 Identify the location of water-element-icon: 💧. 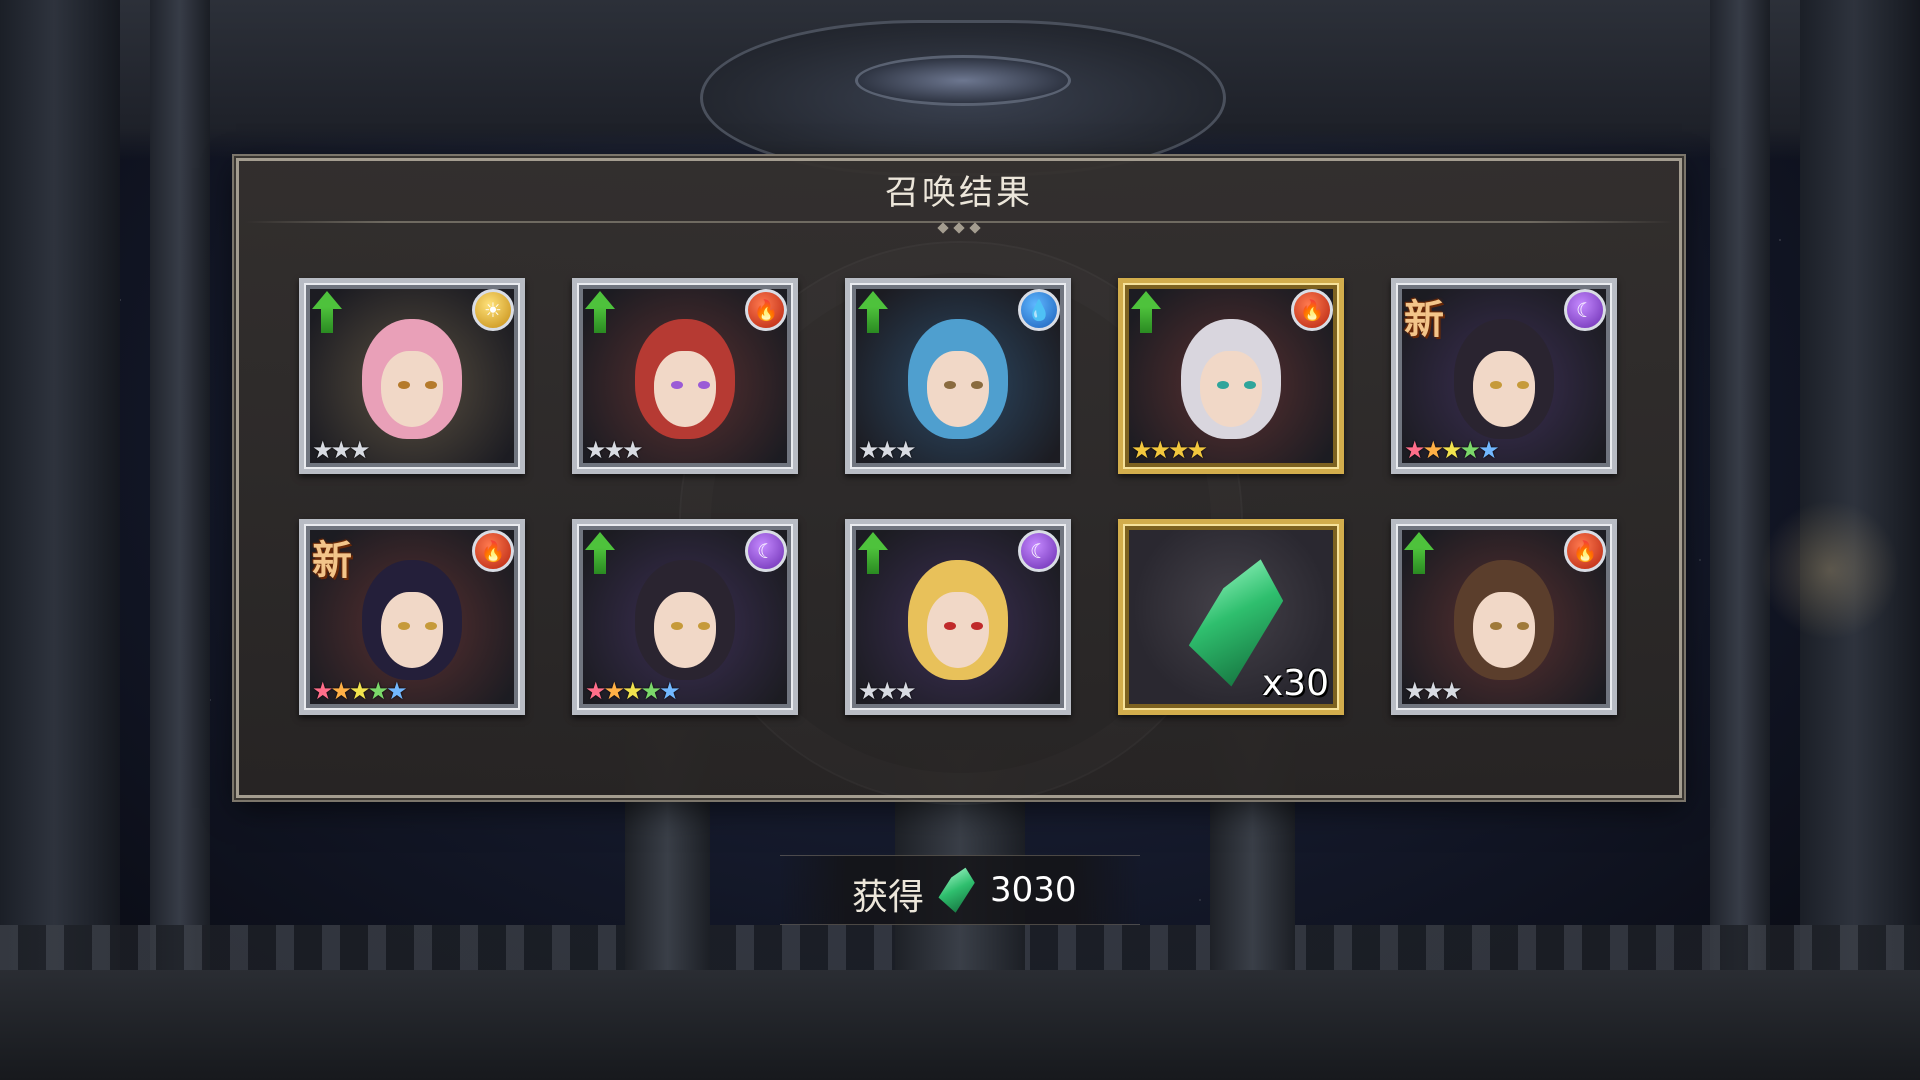
(1039, 310).